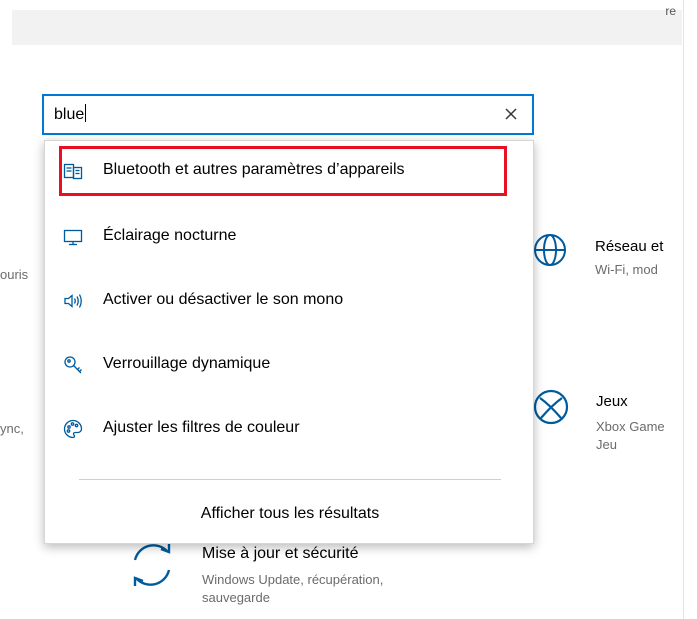  Describe the element at coordinates (670, 11) in the screenshot. I see `banner-text-fragment: re` at that location.